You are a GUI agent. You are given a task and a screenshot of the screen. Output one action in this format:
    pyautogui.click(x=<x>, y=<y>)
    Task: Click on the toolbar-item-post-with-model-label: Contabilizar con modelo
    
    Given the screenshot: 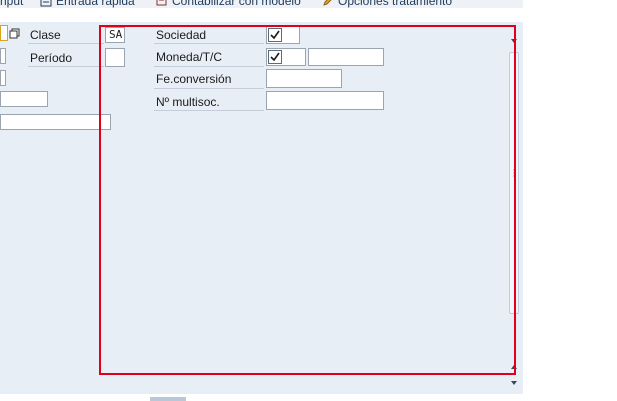 What is the action you would take?
    pyautogui.click(x=236, y=4)
    